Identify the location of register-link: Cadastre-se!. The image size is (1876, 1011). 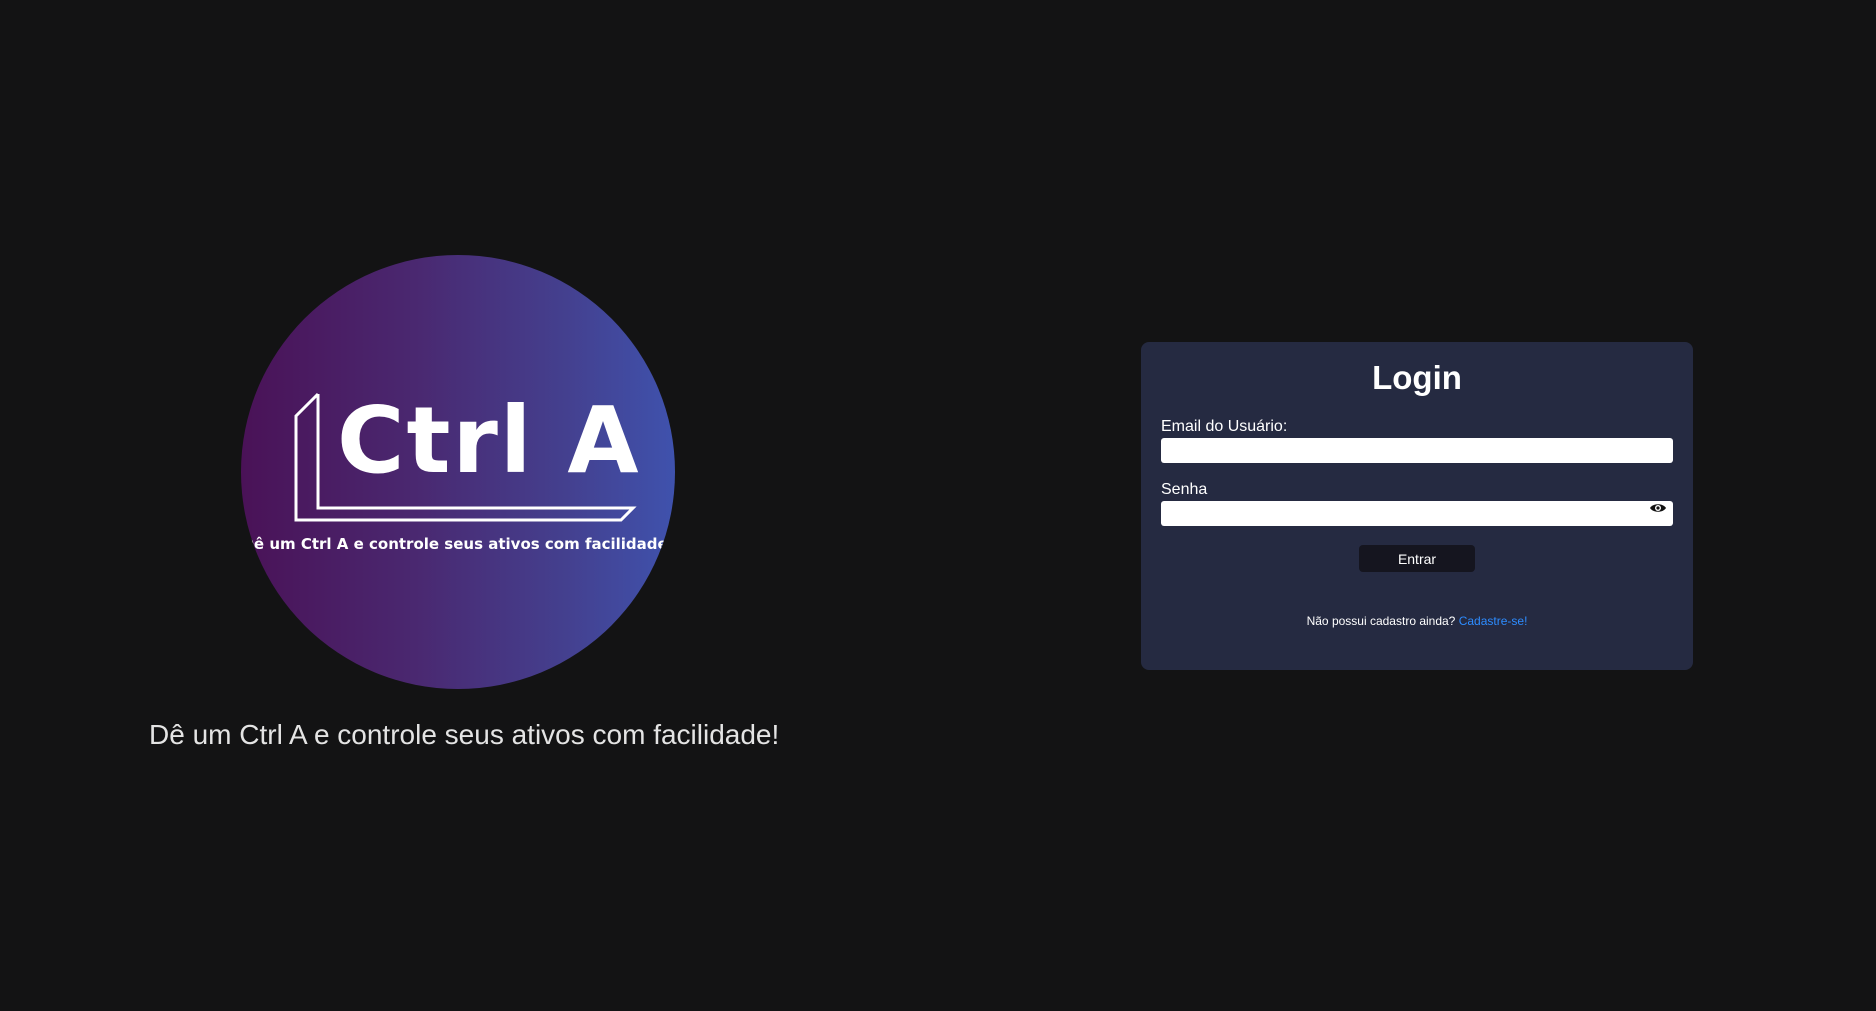
(1493, 621).